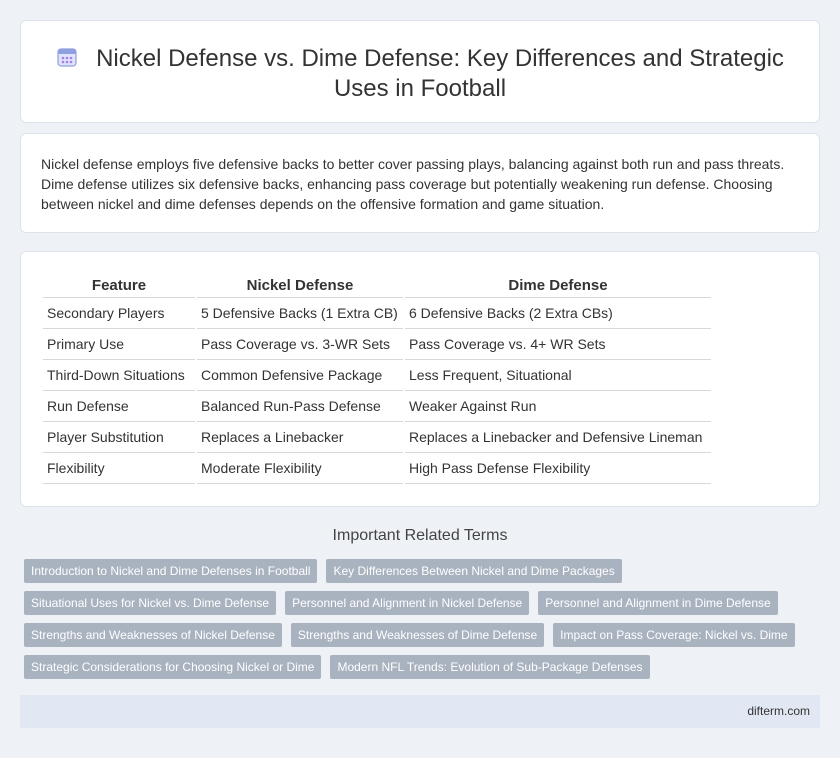 The image size is (840, 758). Describe the element at coordinates (558, 286) in the screenshot. I see `column-header-dime: Dime Defense` at that location.